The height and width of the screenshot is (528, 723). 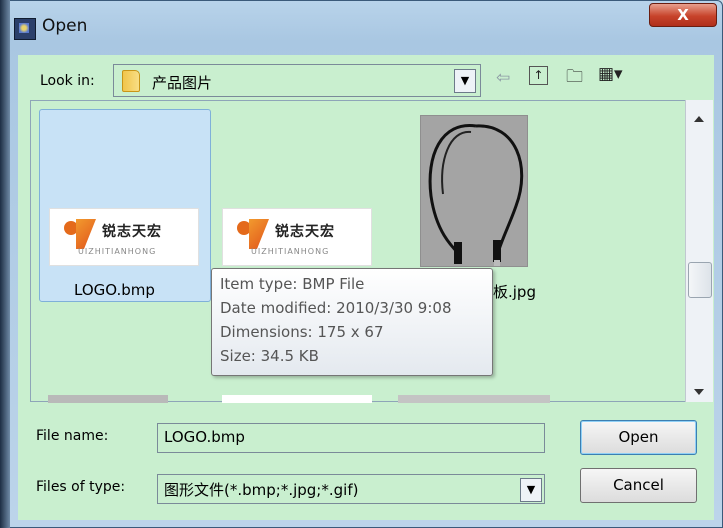 I want to click on back-arrow-icon: ⇦, so click(x=503, y=78).